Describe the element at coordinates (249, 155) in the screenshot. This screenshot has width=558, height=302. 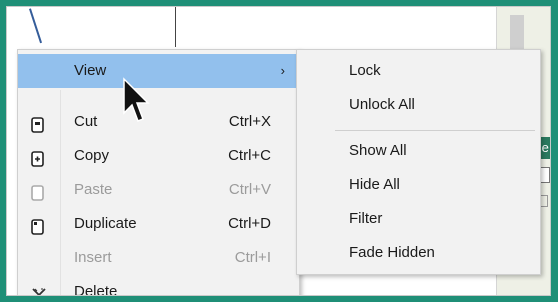
I see `menu-item-shortcut: Ctrl+C` at that location.